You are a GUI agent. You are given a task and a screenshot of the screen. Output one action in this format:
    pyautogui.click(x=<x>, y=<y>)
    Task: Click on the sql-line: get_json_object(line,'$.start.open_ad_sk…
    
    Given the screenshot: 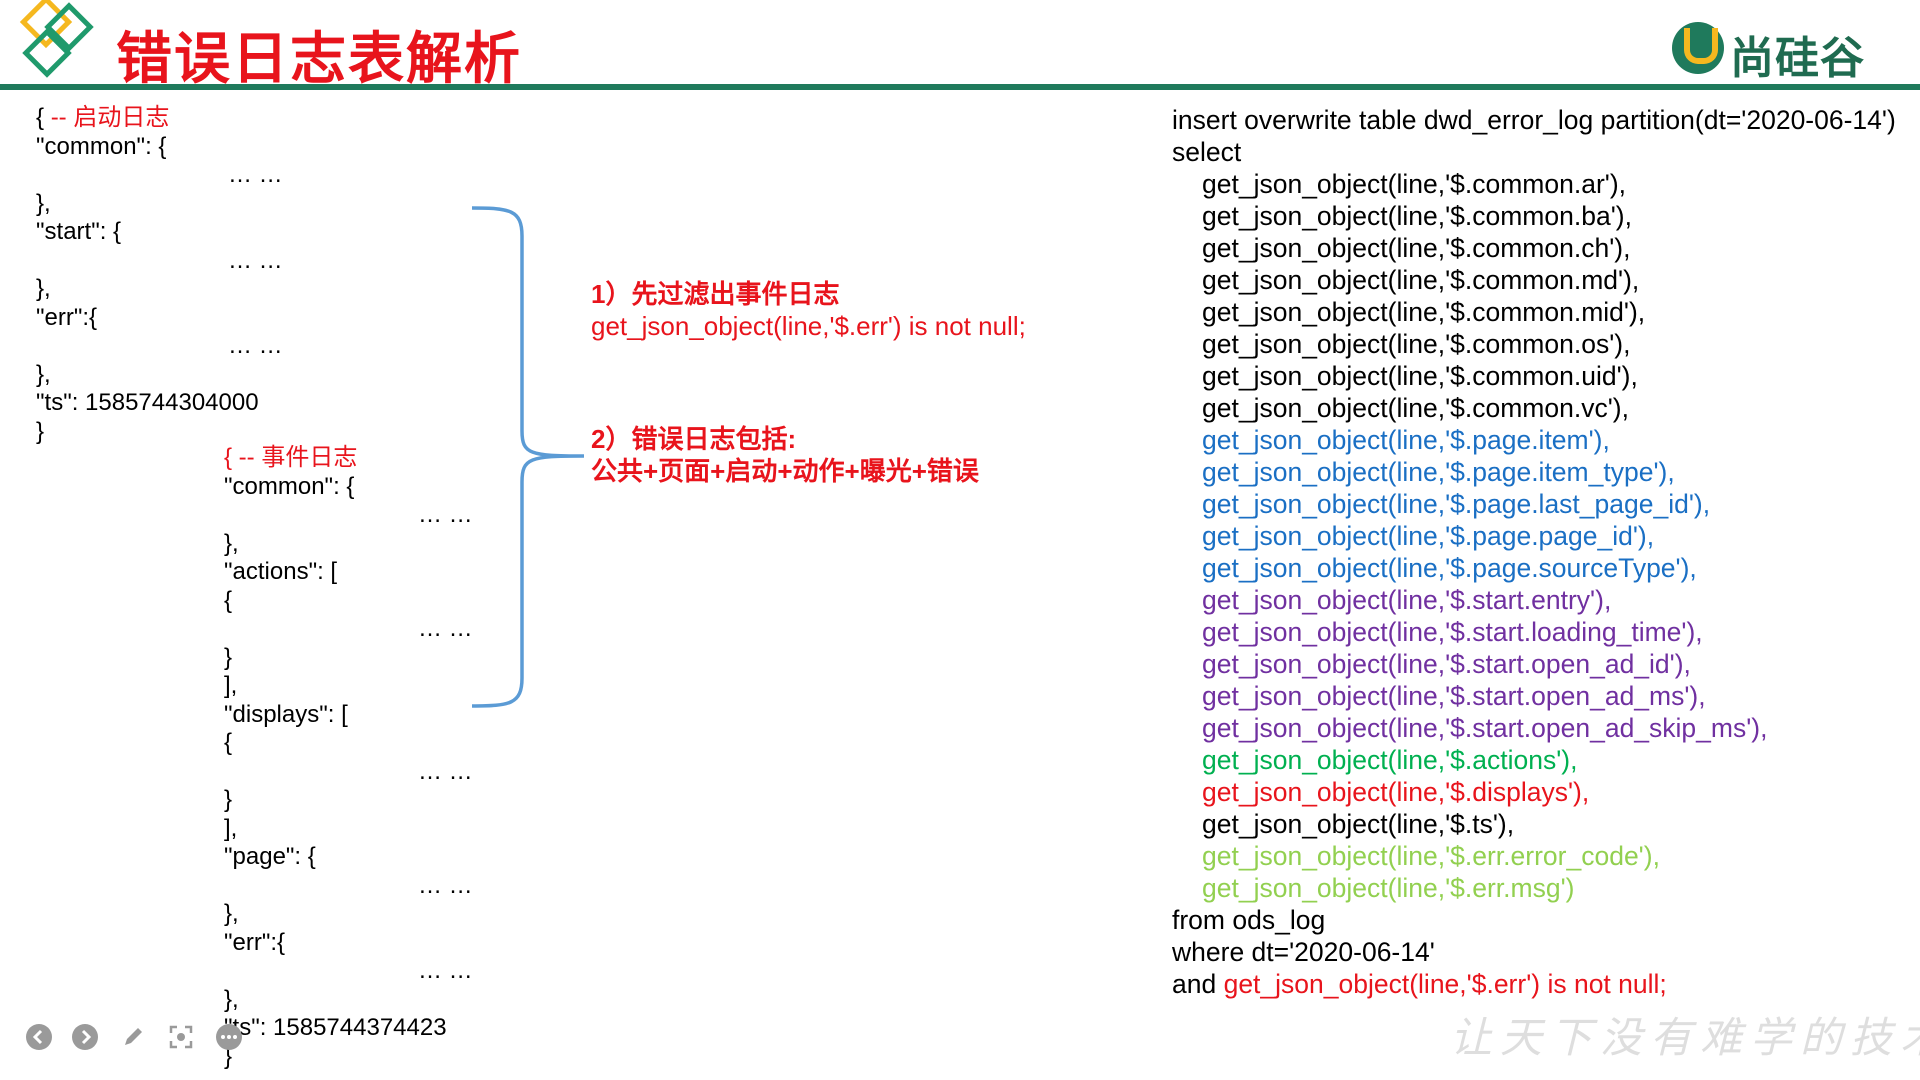 What is the action you would take?
    pyautogui.click(x=1534, y=728)
    